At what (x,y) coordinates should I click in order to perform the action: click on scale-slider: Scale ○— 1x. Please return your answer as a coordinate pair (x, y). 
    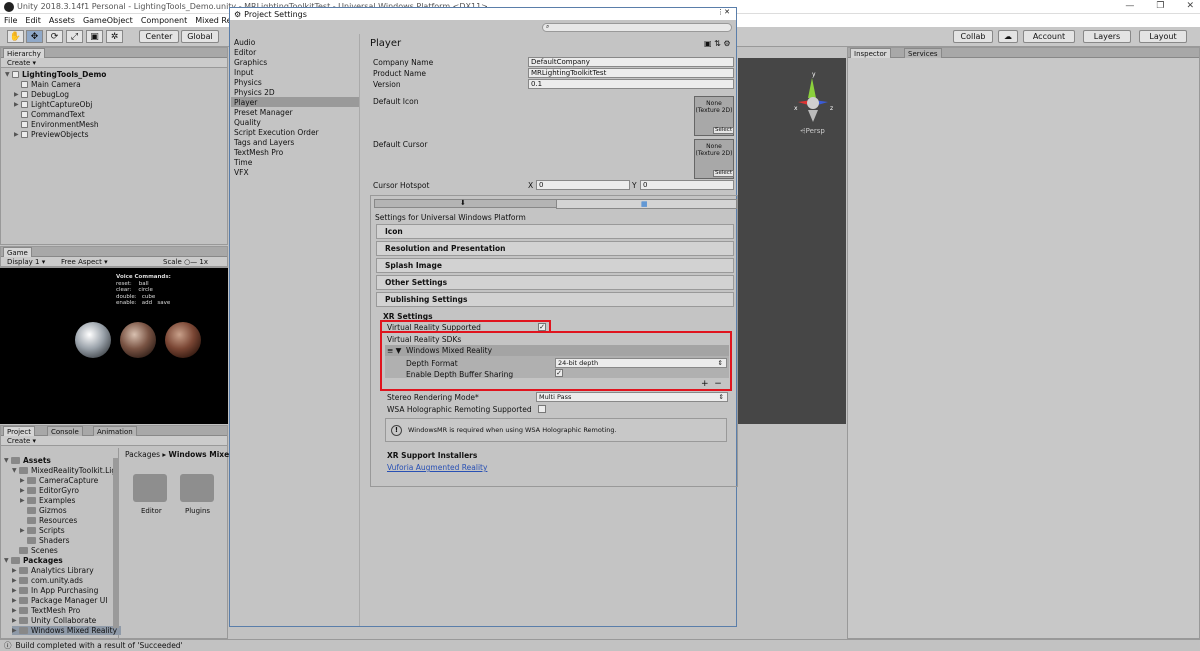
    Looking at the image, I should click on (185, 262).